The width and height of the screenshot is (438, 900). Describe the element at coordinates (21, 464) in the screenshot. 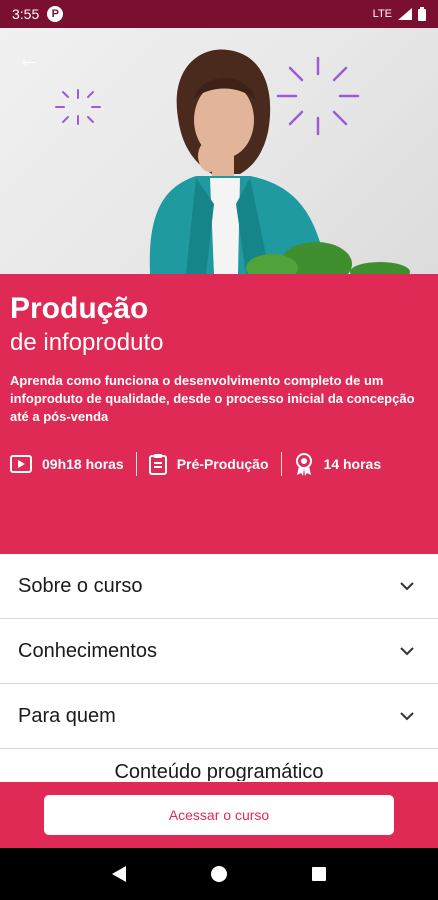

I see `video-icon` at that location.